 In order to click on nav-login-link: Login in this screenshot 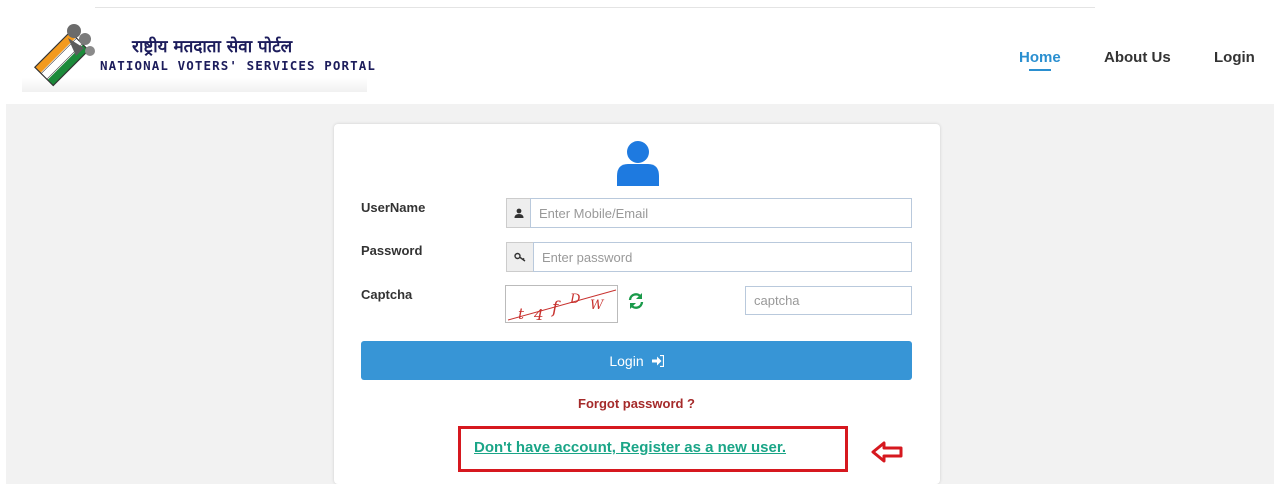, I will do `click(1234, 57)`.